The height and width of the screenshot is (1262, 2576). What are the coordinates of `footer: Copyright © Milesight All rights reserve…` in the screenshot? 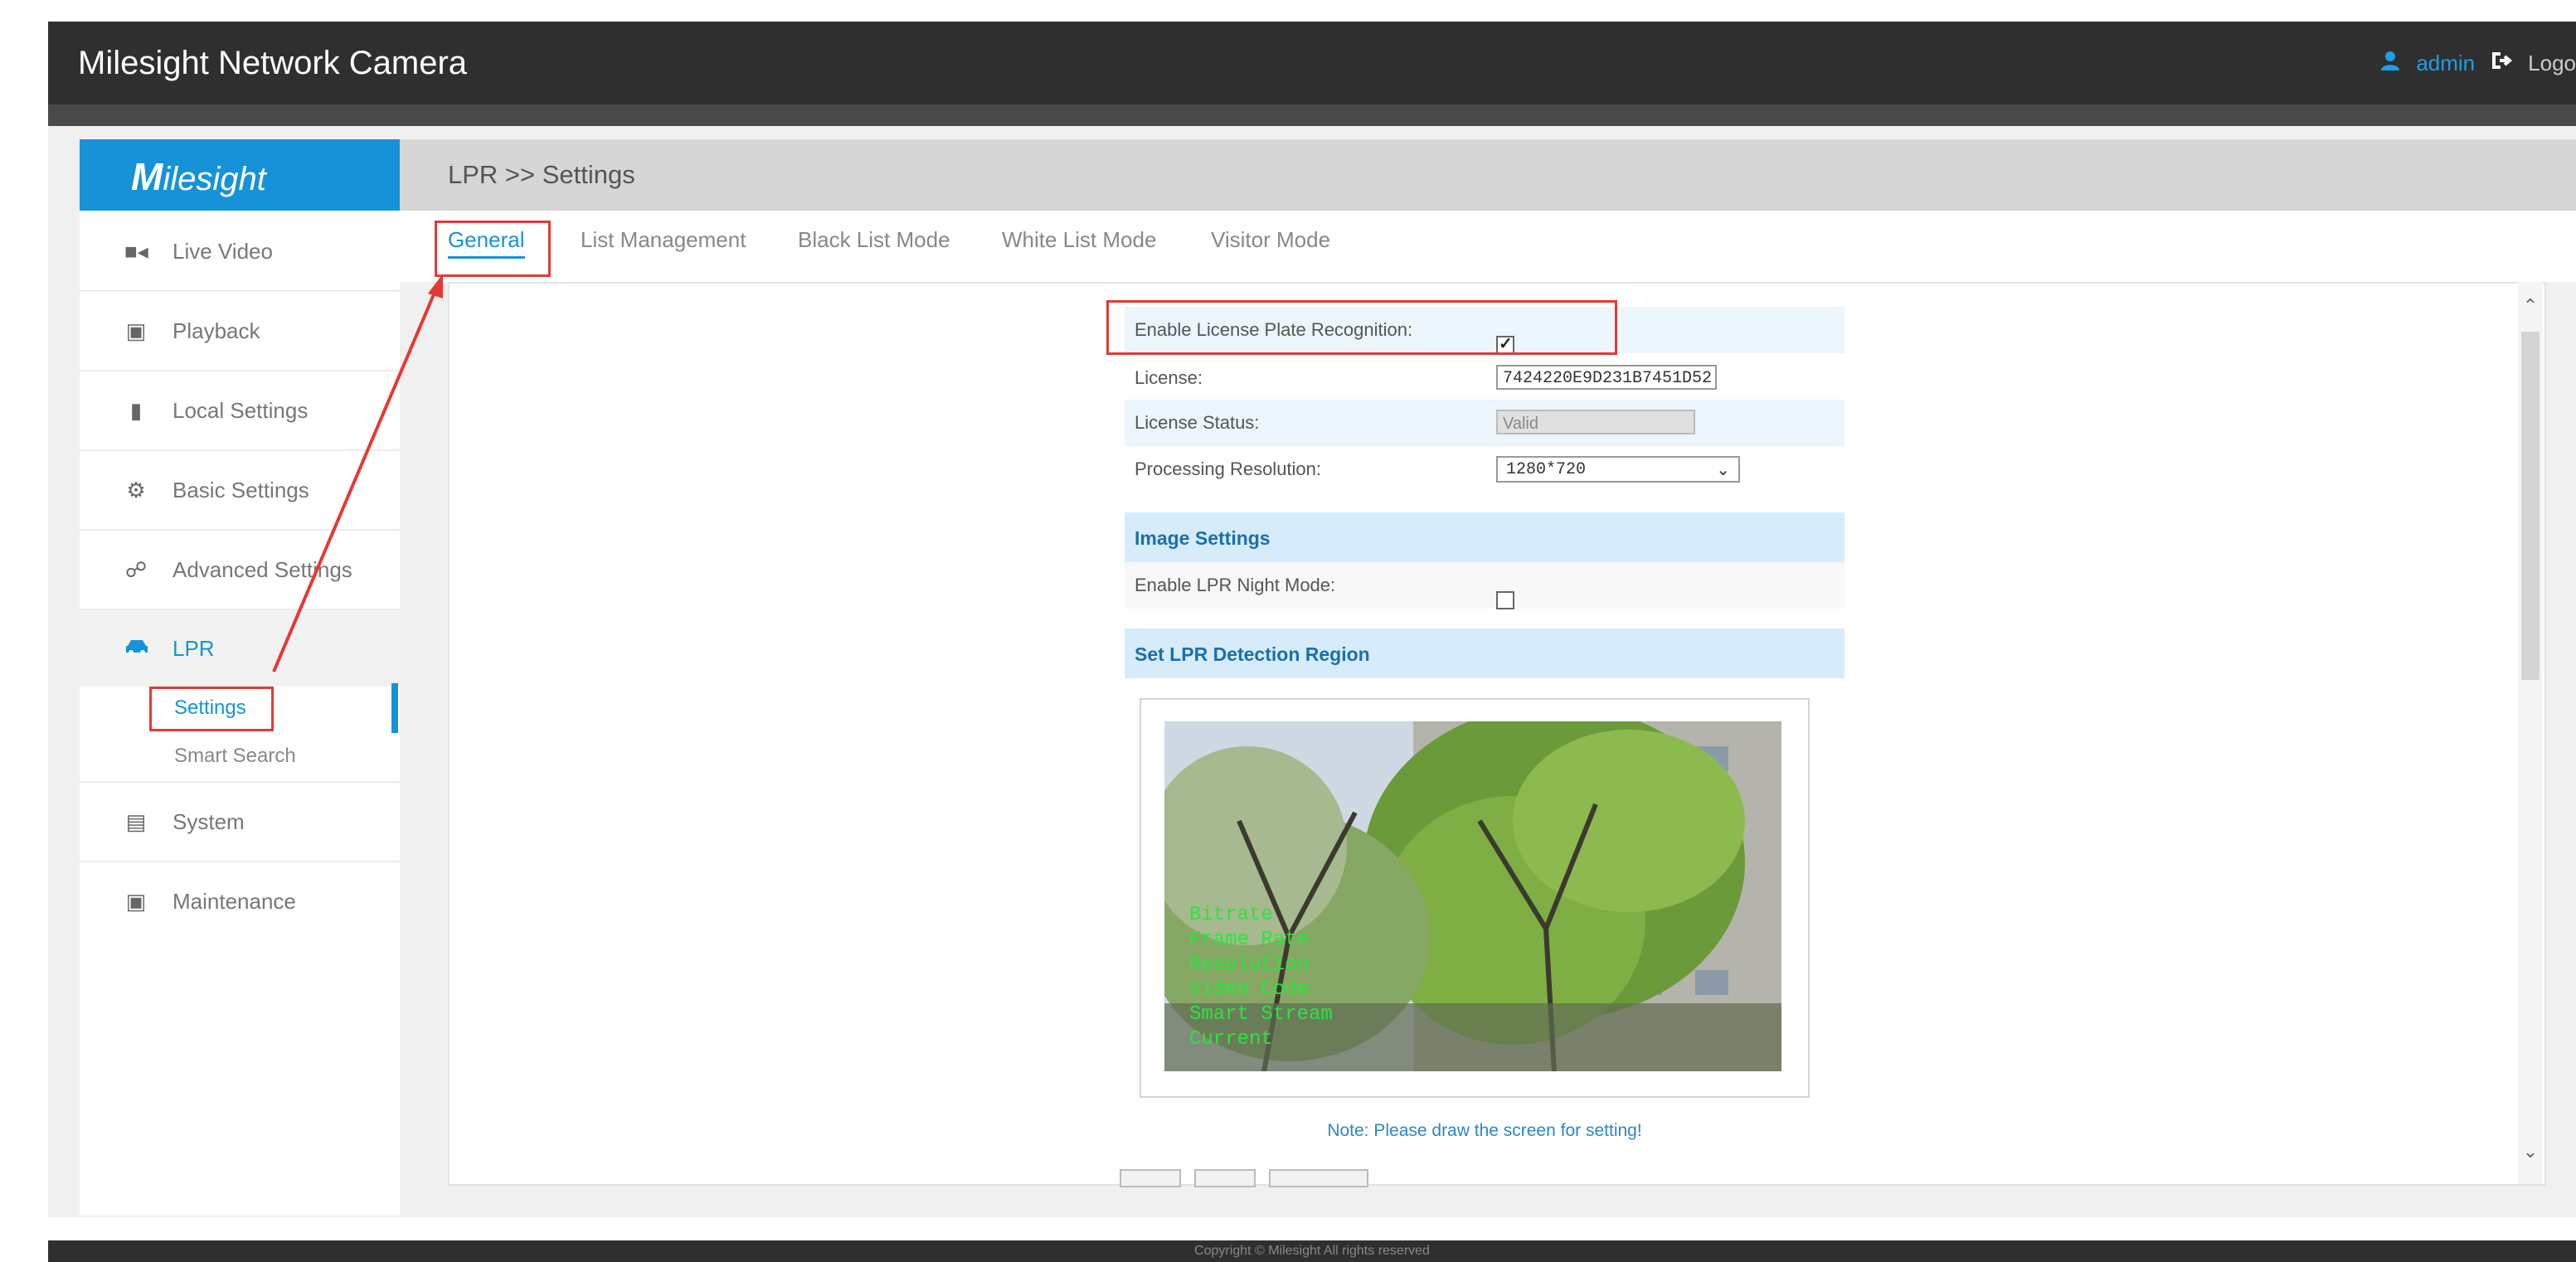 It's located at (1312, 1251).